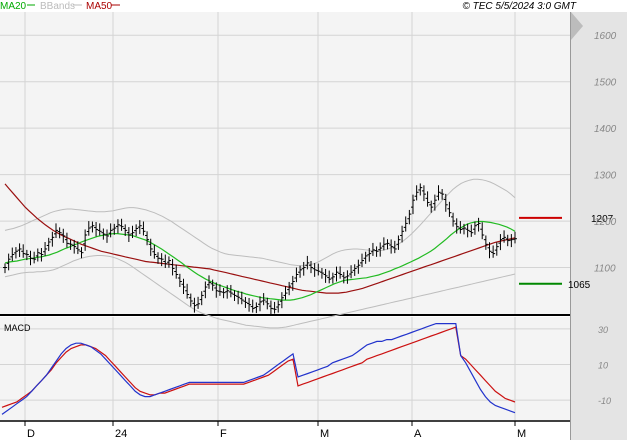 This screenshot has width=627, height=445. What do you see at coordinates (605, 36) in the screenshot?
I see `price-y-tick-label: 1600` at bounding box center [605, 36].